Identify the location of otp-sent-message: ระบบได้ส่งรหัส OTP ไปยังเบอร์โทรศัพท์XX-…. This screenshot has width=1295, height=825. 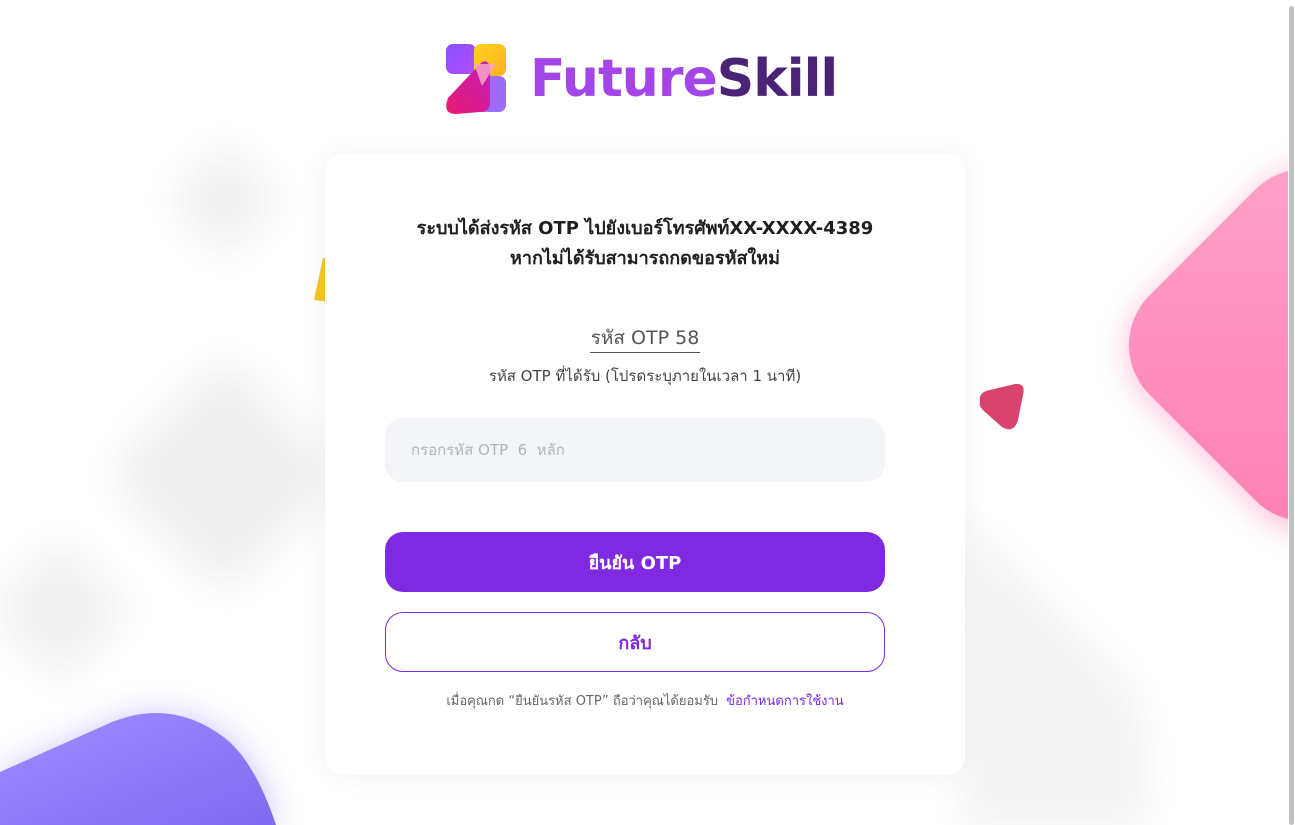
(645, 244).